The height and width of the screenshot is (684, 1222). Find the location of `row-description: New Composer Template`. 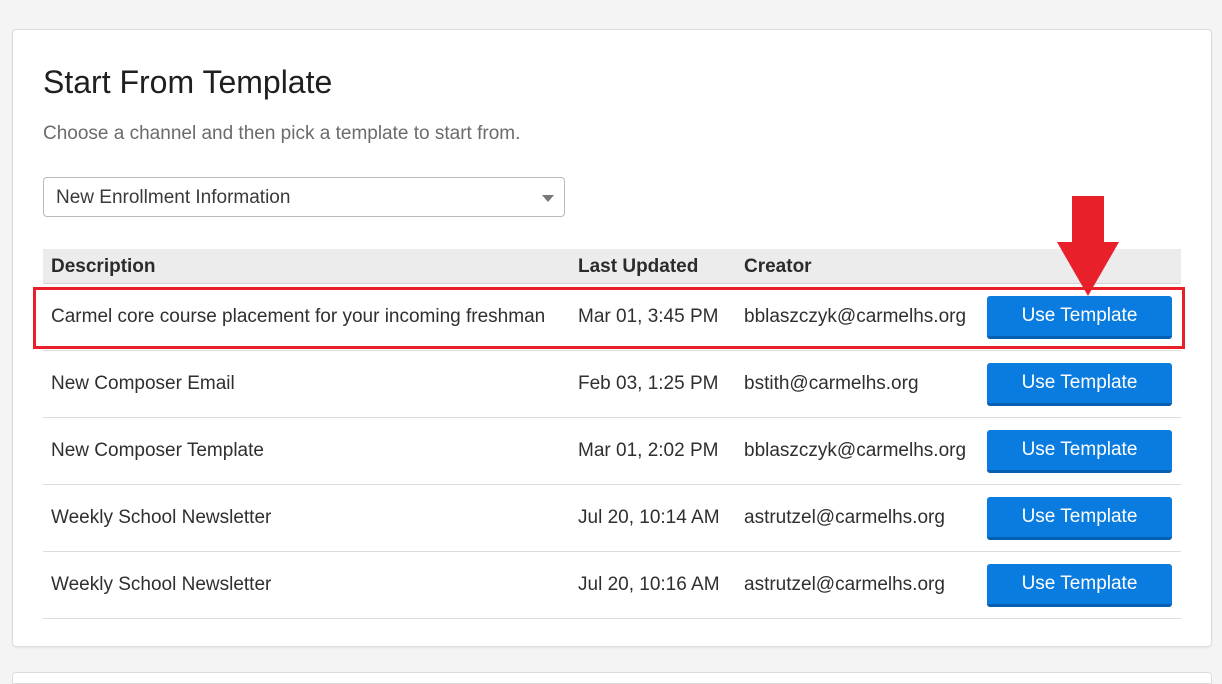

row-description: New Composer Template is located at coordinates (157, 450).